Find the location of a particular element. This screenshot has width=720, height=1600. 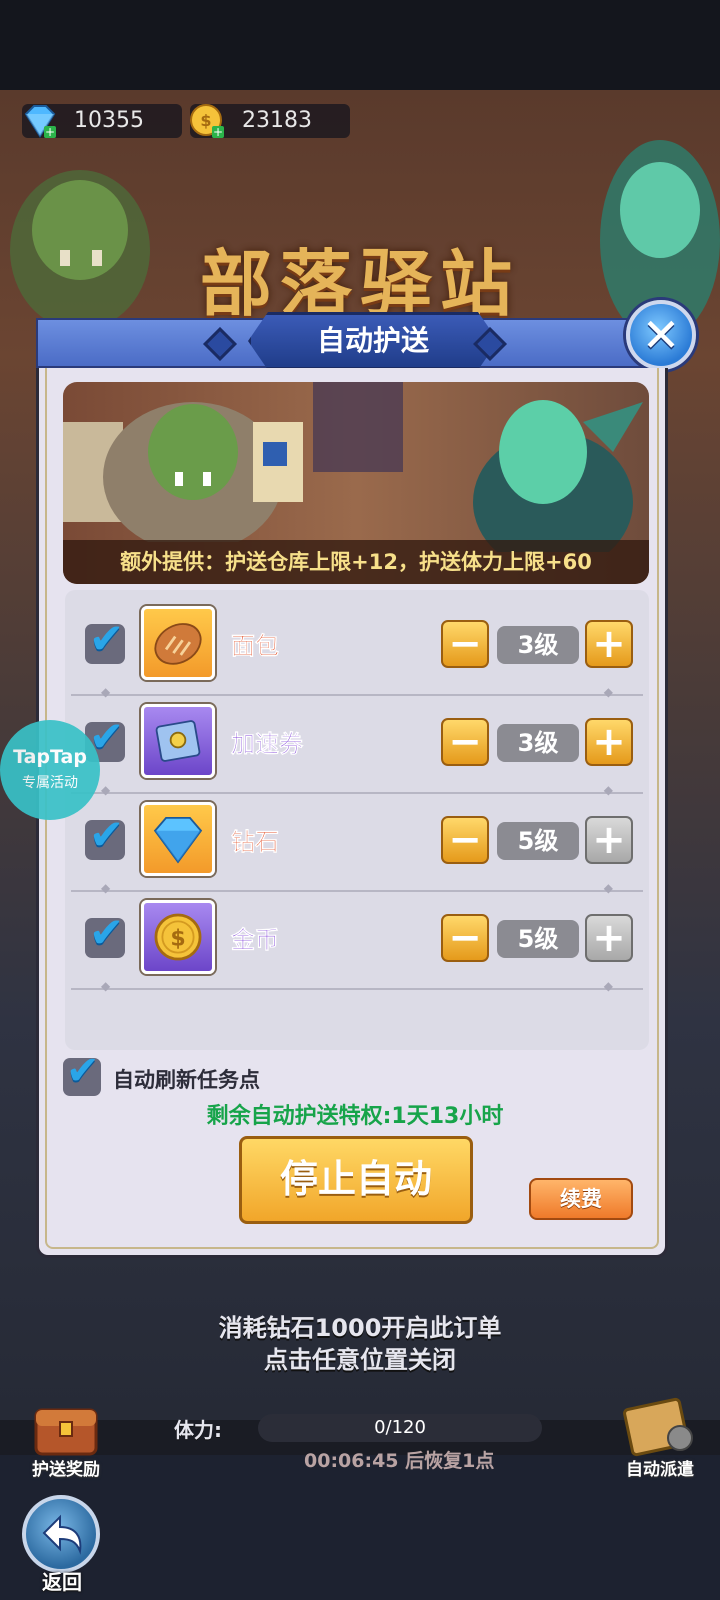

stamina-bar: 0/120 is located at coordinates (400, 1428).